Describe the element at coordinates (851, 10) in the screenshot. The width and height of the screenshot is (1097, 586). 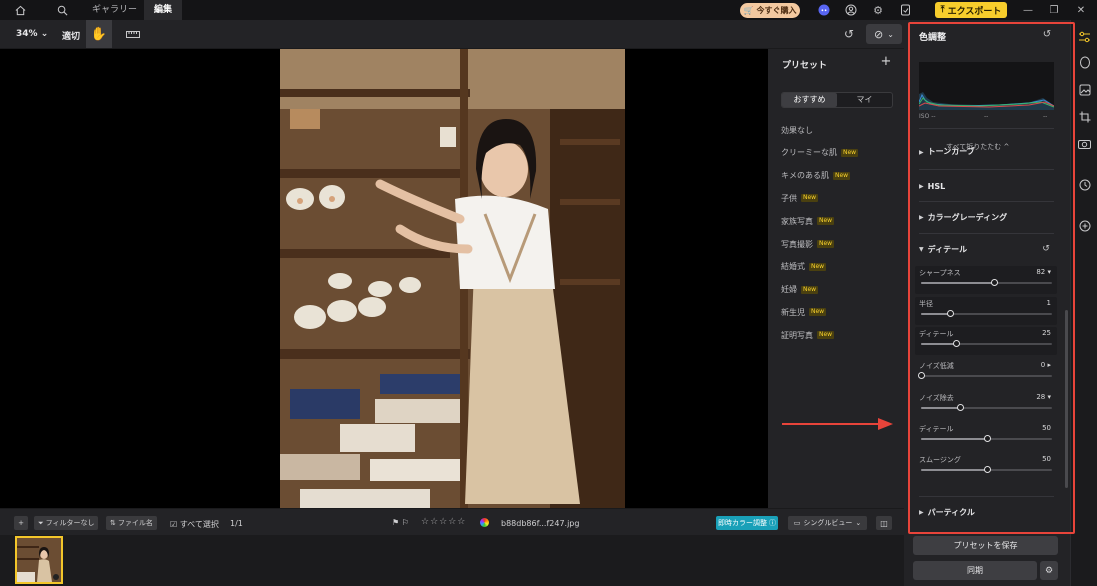
I see `account-icon` at that location.